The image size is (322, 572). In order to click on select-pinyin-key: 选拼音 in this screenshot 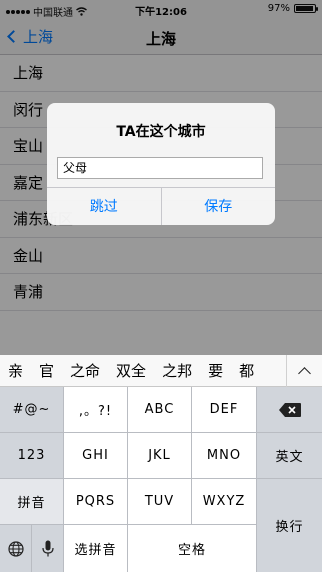, I will do `click(96, 548)`.